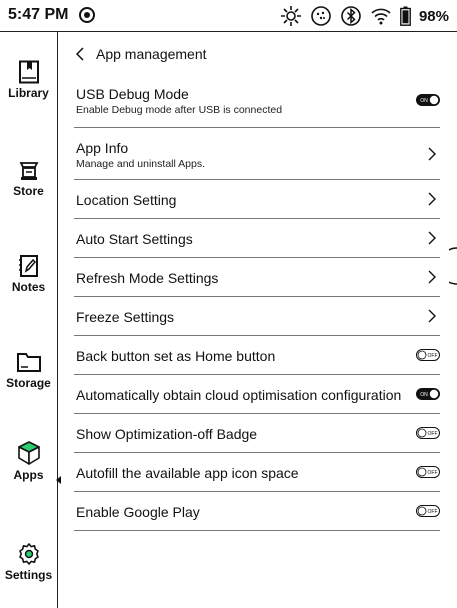 The image size is (457, 608). I want to click on setting-title: App Info, so click(102, 148).